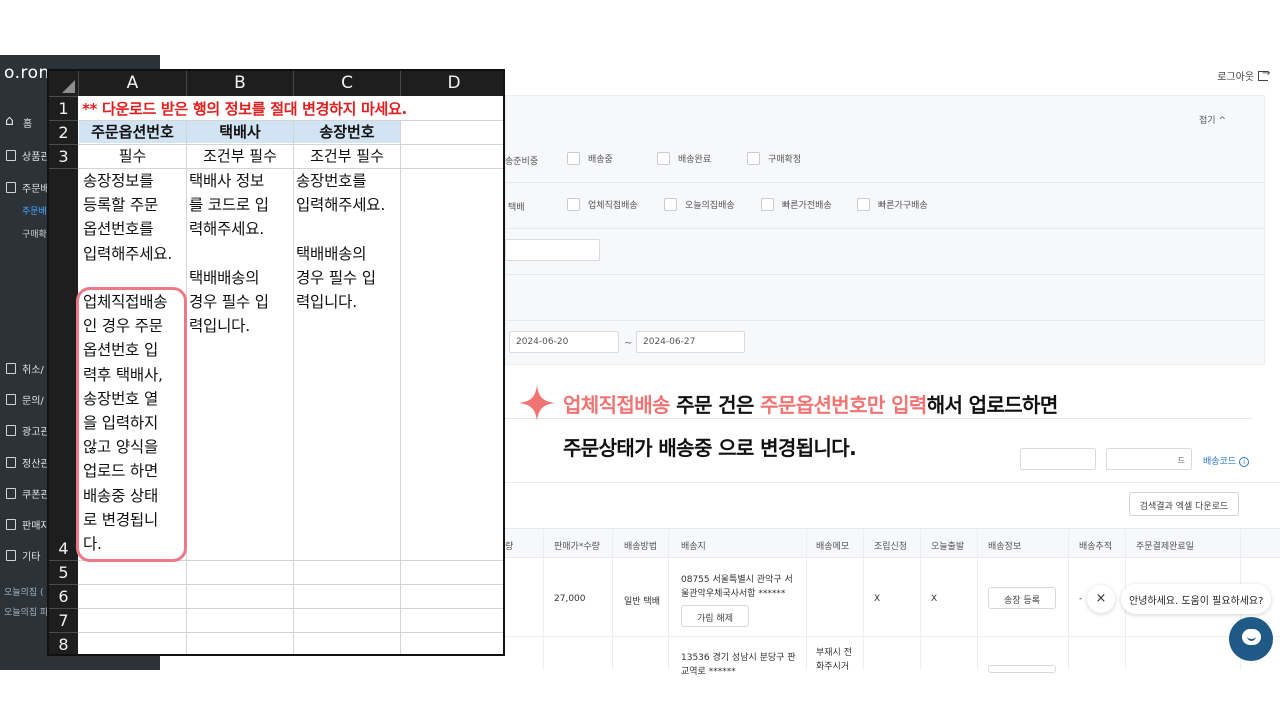 Image resolution: width=1280 pixels, height=720 pixels. What do you see at coordinates (774, 158) in the screenshot?
I see `status-checkbox: 구매확정` at bounding box center [774, 158].